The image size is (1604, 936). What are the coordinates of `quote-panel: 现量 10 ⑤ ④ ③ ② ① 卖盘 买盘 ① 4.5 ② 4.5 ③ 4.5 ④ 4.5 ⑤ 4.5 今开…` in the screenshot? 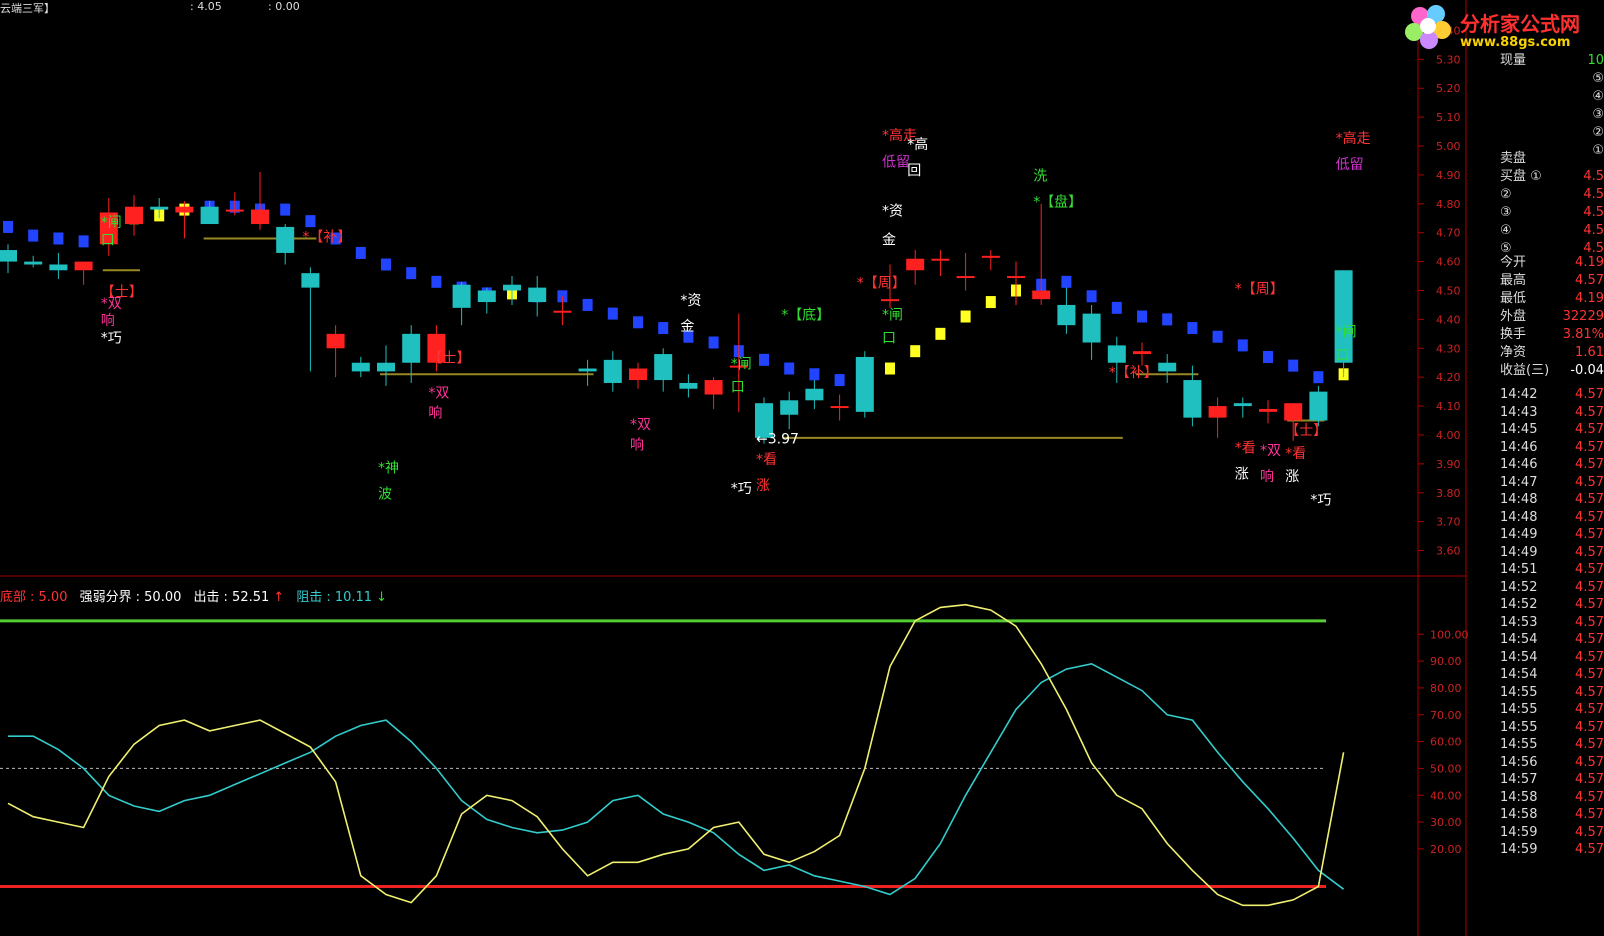 It's located at (1552, 468).